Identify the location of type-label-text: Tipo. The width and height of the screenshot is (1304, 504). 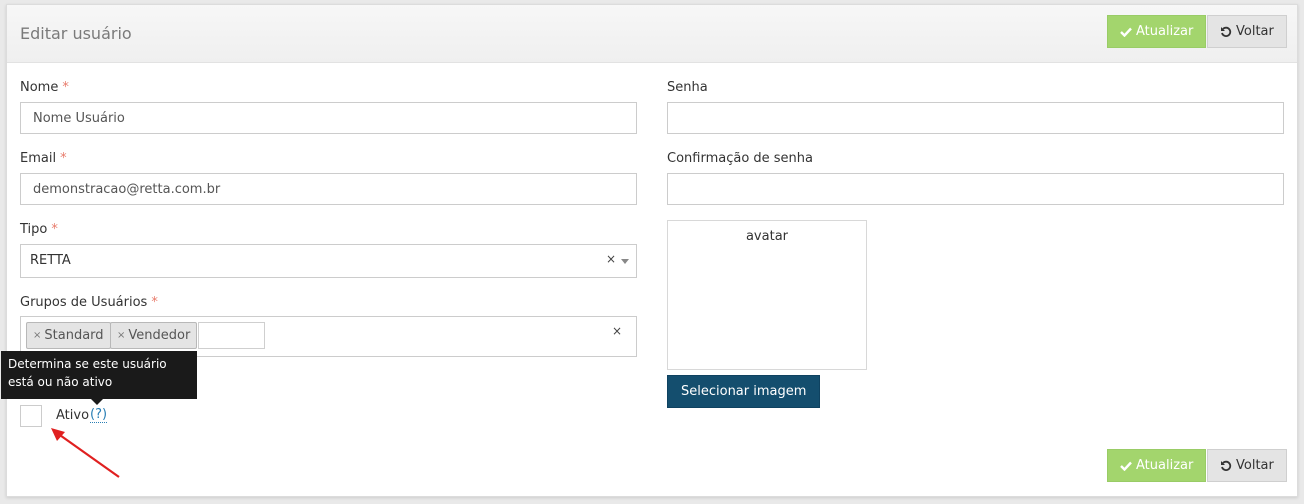
(34, 229).